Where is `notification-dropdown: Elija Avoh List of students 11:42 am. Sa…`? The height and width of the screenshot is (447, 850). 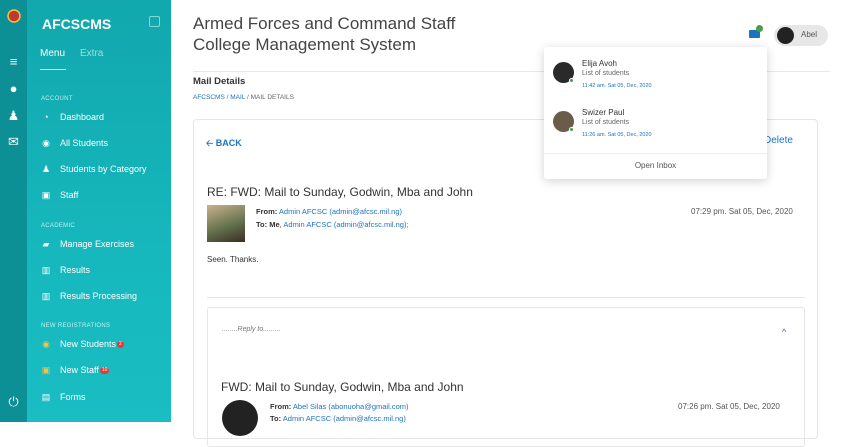
notification-dropdown: Elija Avoh List of students 11:42 am. Sa… is located at coordinates (655, 113).